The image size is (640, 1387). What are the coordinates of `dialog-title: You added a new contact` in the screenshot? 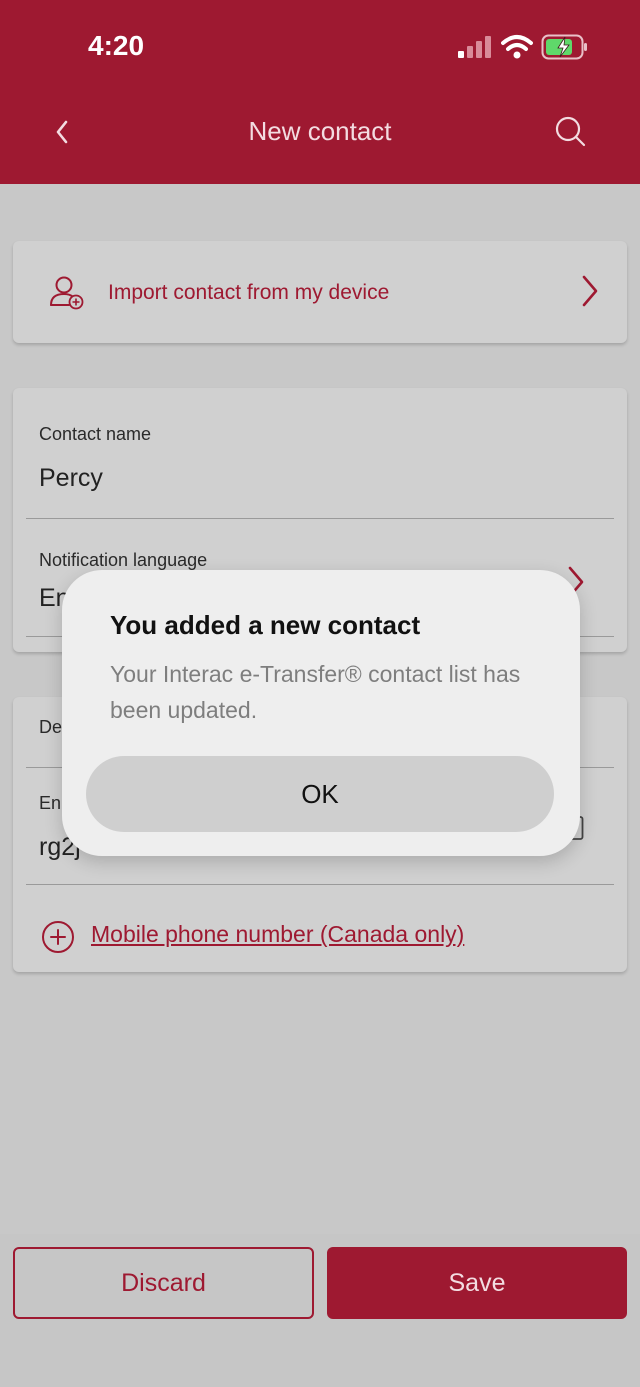 It's located at (265, 625).